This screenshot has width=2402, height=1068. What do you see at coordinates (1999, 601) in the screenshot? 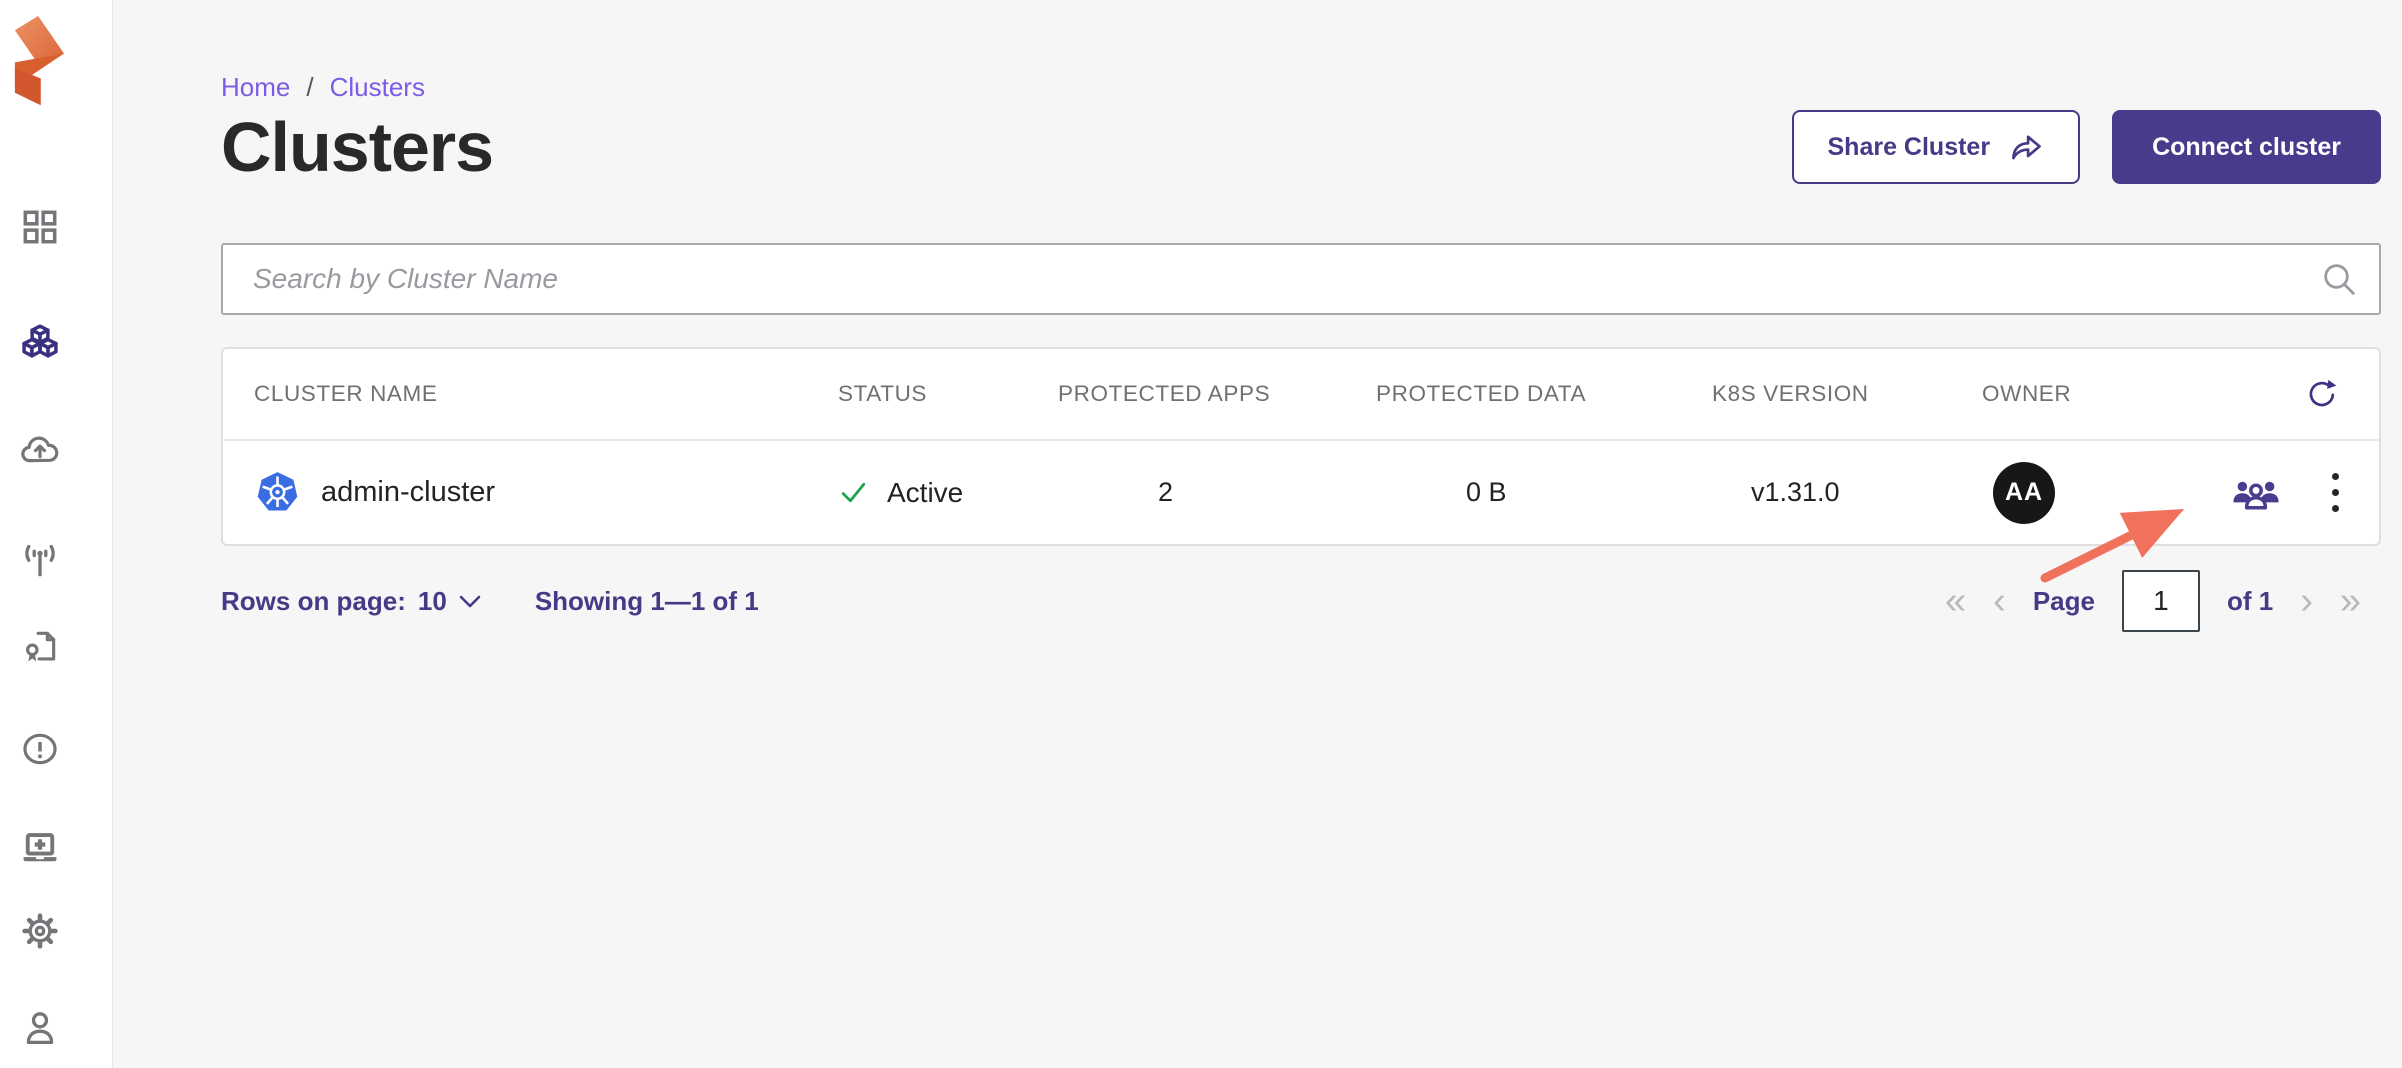
I see `prev-page-button: ‹` at bounding box center [1999, 601].